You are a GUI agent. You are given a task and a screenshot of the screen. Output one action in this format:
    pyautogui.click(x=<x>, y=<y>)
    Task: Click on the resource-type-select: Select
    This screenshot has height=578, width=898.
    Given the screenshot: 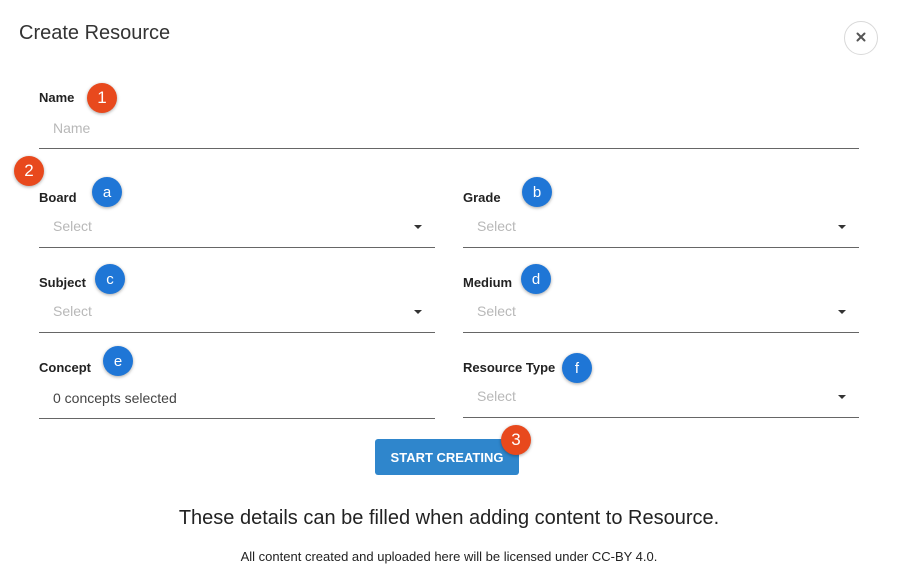 What is the action you would take?
    pyautogui.click(x=661, y=400)
    